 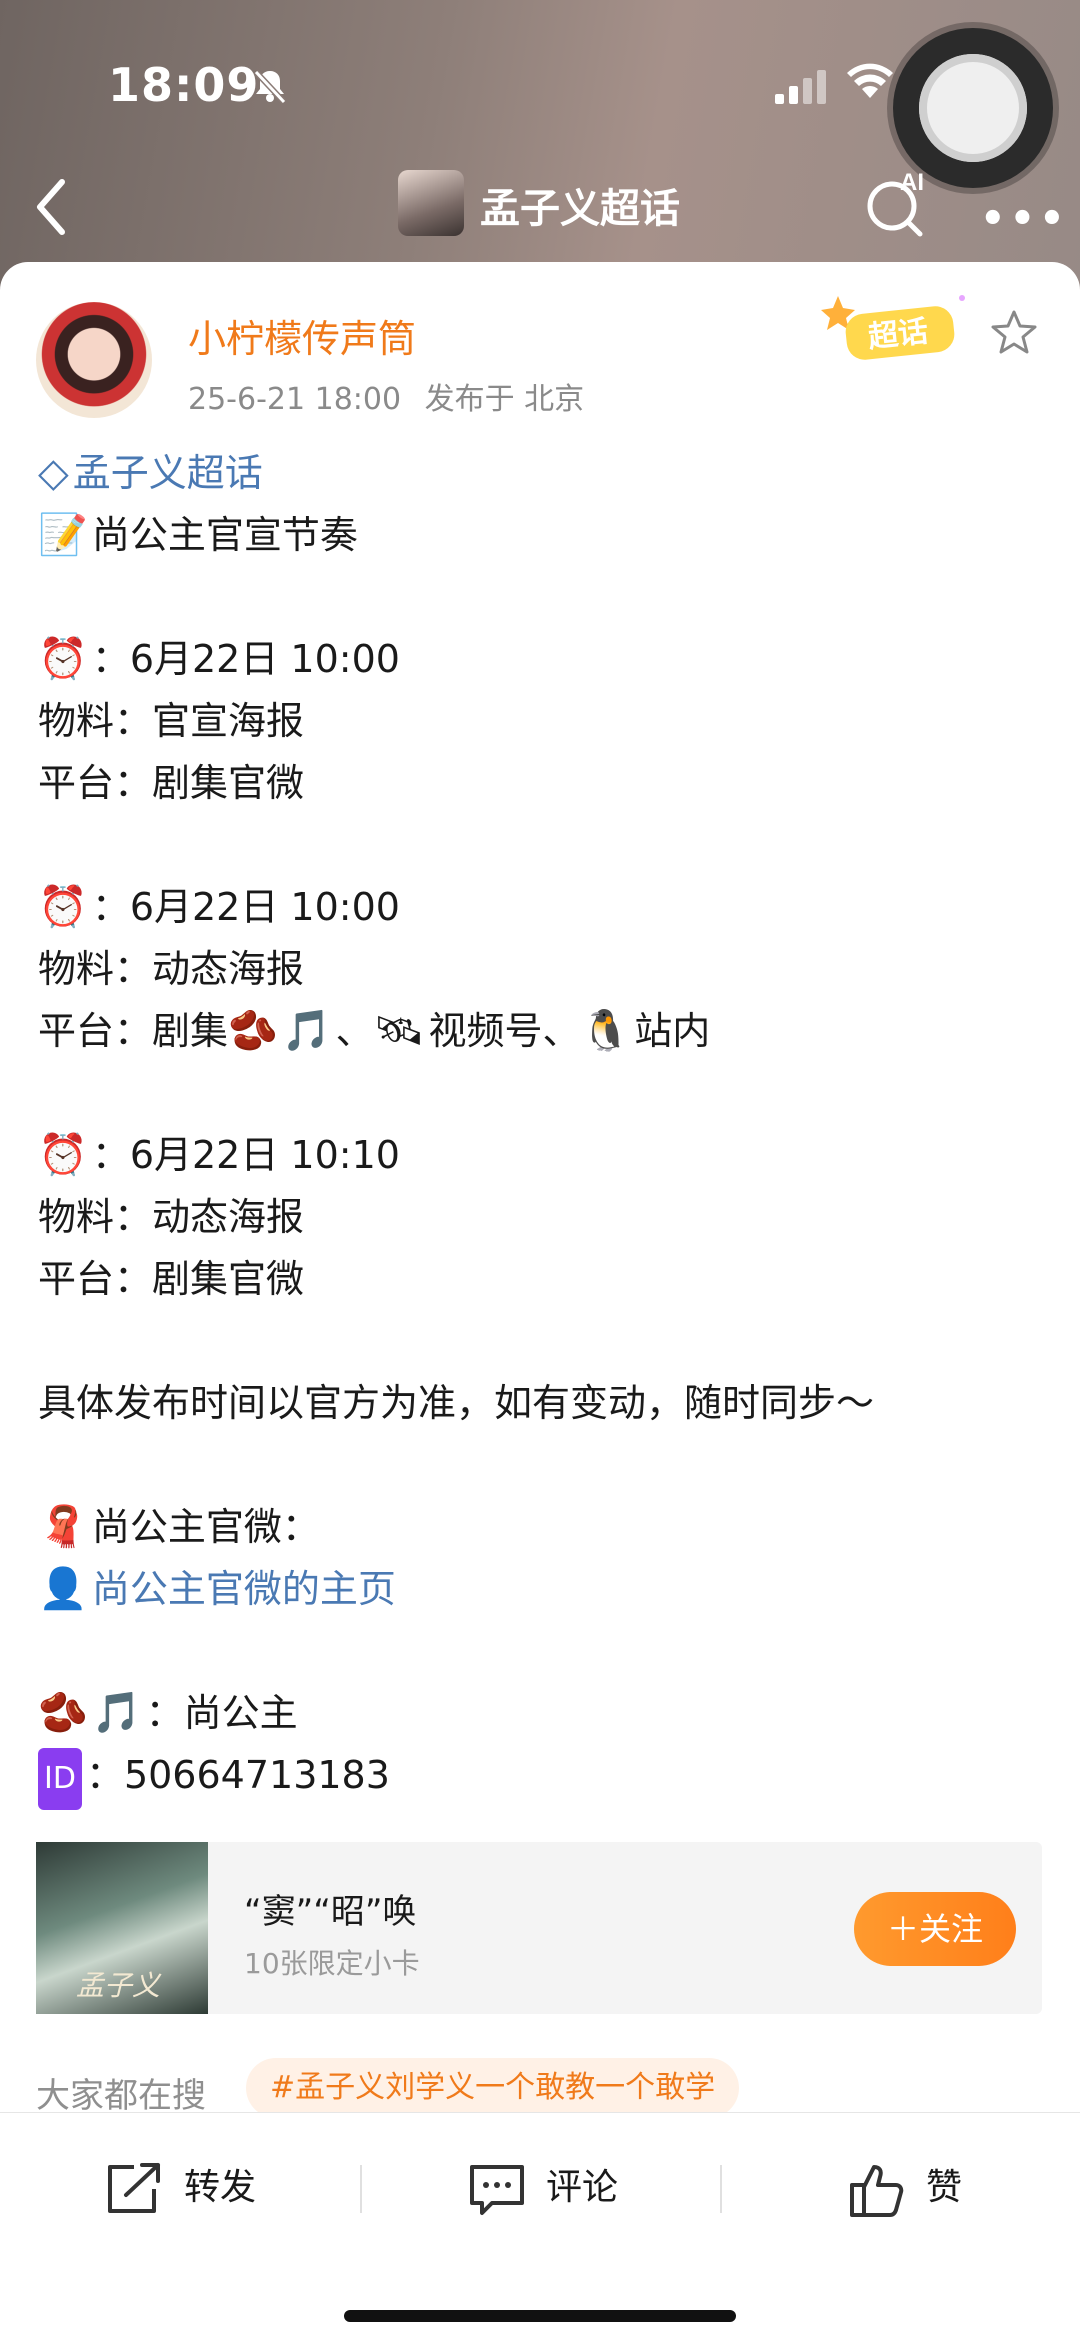 I want to click on favorite-star-icon, so click(x=1014, y=332).